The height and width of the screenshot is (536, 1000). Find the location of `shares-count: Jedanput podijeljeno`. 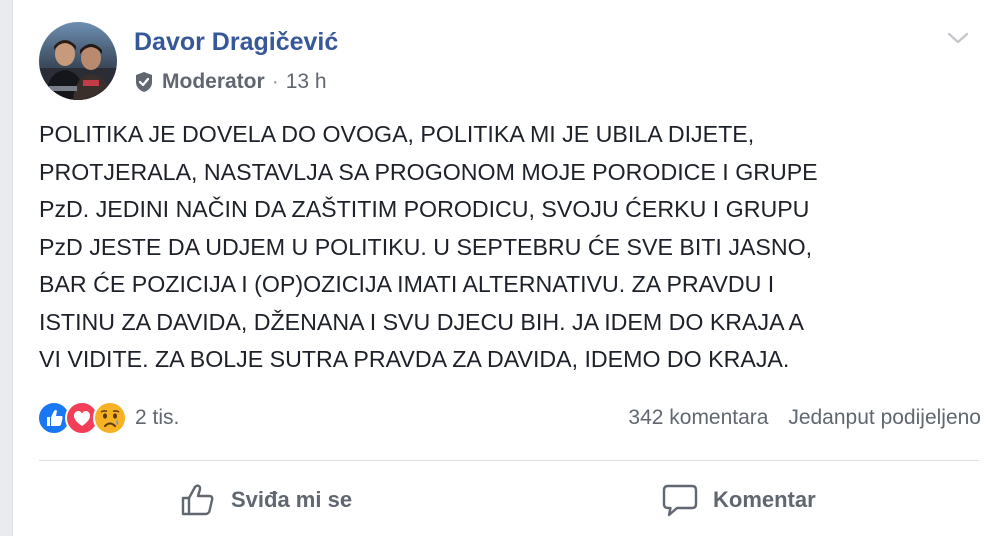

shares-count: Jedanput podijeljeno is located at coordinates (884, 417).